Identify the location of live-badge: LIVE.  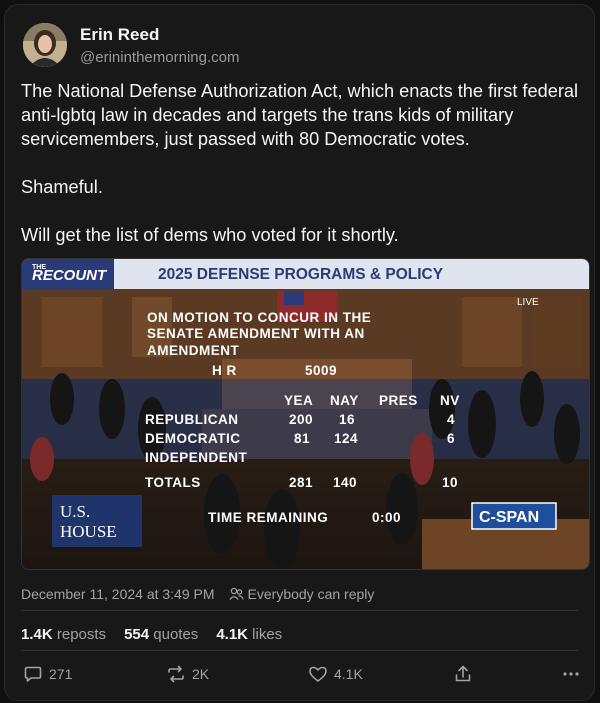
(528, 302).